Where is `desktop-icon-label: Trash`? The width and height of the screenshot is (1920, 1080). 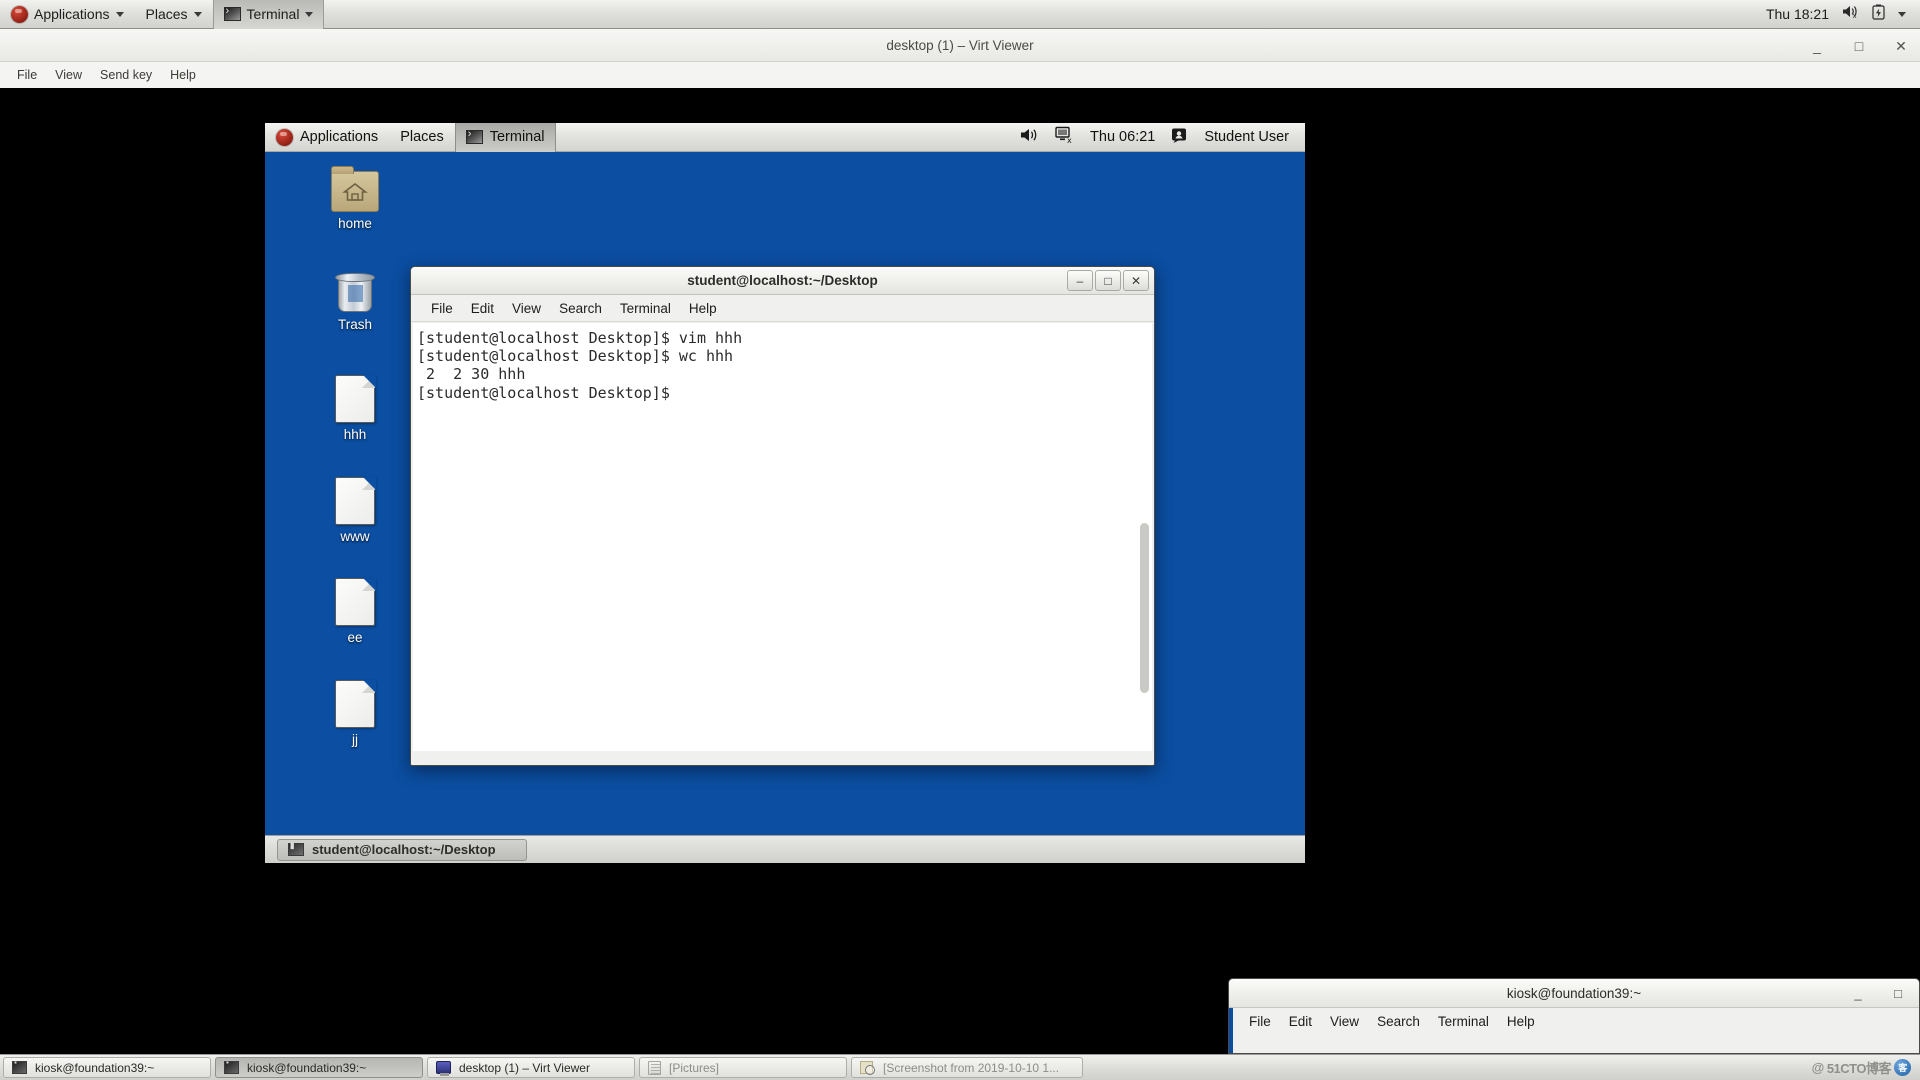 desktop-icon-label: Trash is located at coordinates (354, 324).